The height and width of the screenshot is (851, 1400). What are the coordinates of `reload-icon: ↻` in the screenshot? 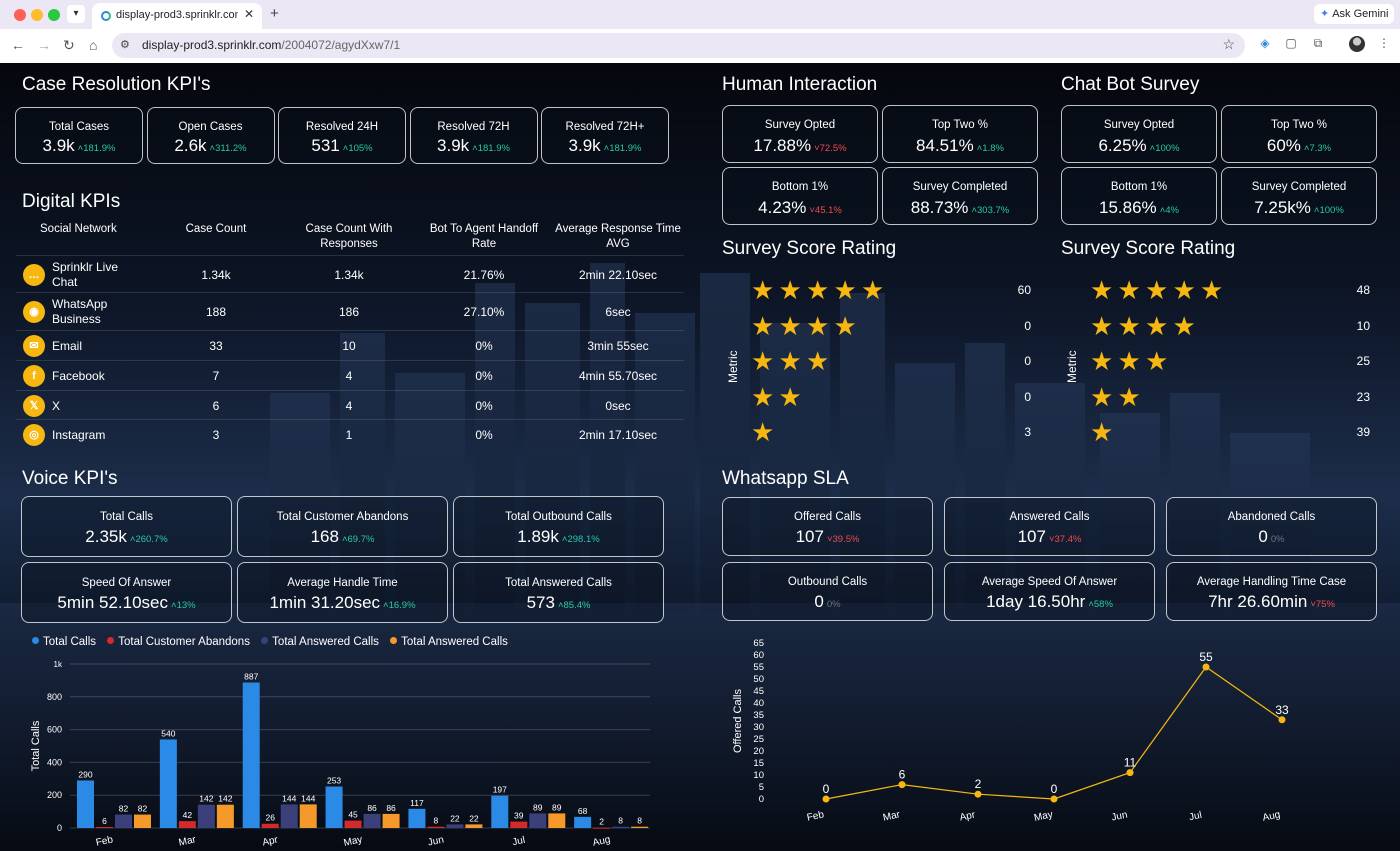 It's located at (69, 45).